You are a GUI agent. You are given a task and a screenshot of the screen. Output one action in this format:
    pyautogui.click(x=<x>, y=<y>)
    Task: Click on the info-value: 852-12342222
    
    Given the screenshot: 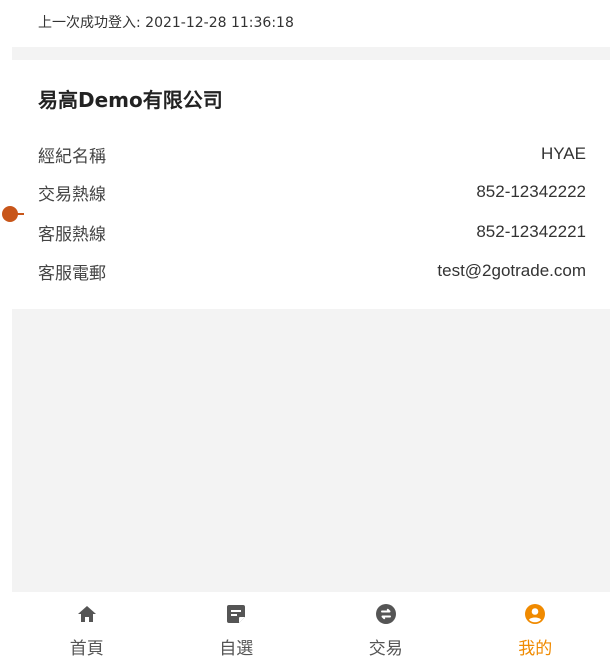 What is the action you would take?
    pyautogui.click(x=531, y=192)
    